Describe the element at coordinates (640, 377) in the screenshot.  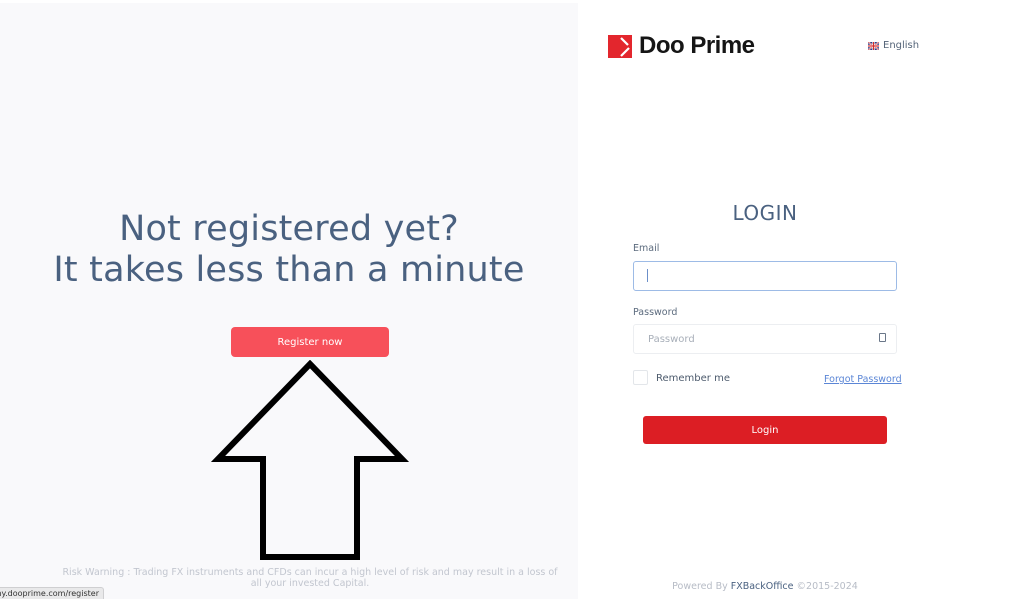
I see `remember-me-checkbox` at that location.